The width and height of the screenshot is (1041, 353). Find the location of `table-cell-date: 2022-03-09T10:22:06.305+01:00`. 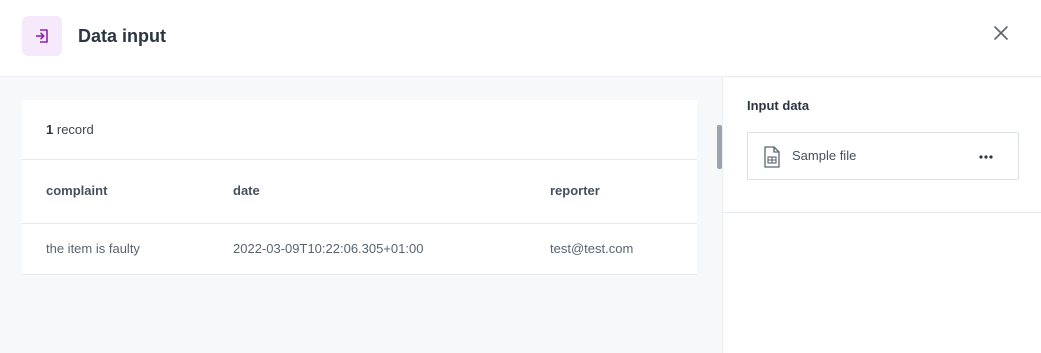

table-cell-date: 2022-03-09T10:22:06.305+01:00 is located at coordinates (328, 248).